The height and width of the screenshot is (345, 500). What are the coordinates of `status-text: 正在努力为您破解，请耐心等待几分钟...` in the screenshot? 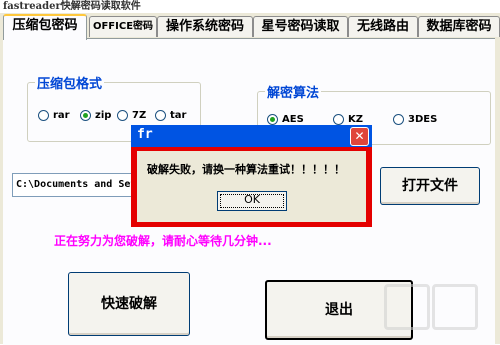 It's located at (163, 241).